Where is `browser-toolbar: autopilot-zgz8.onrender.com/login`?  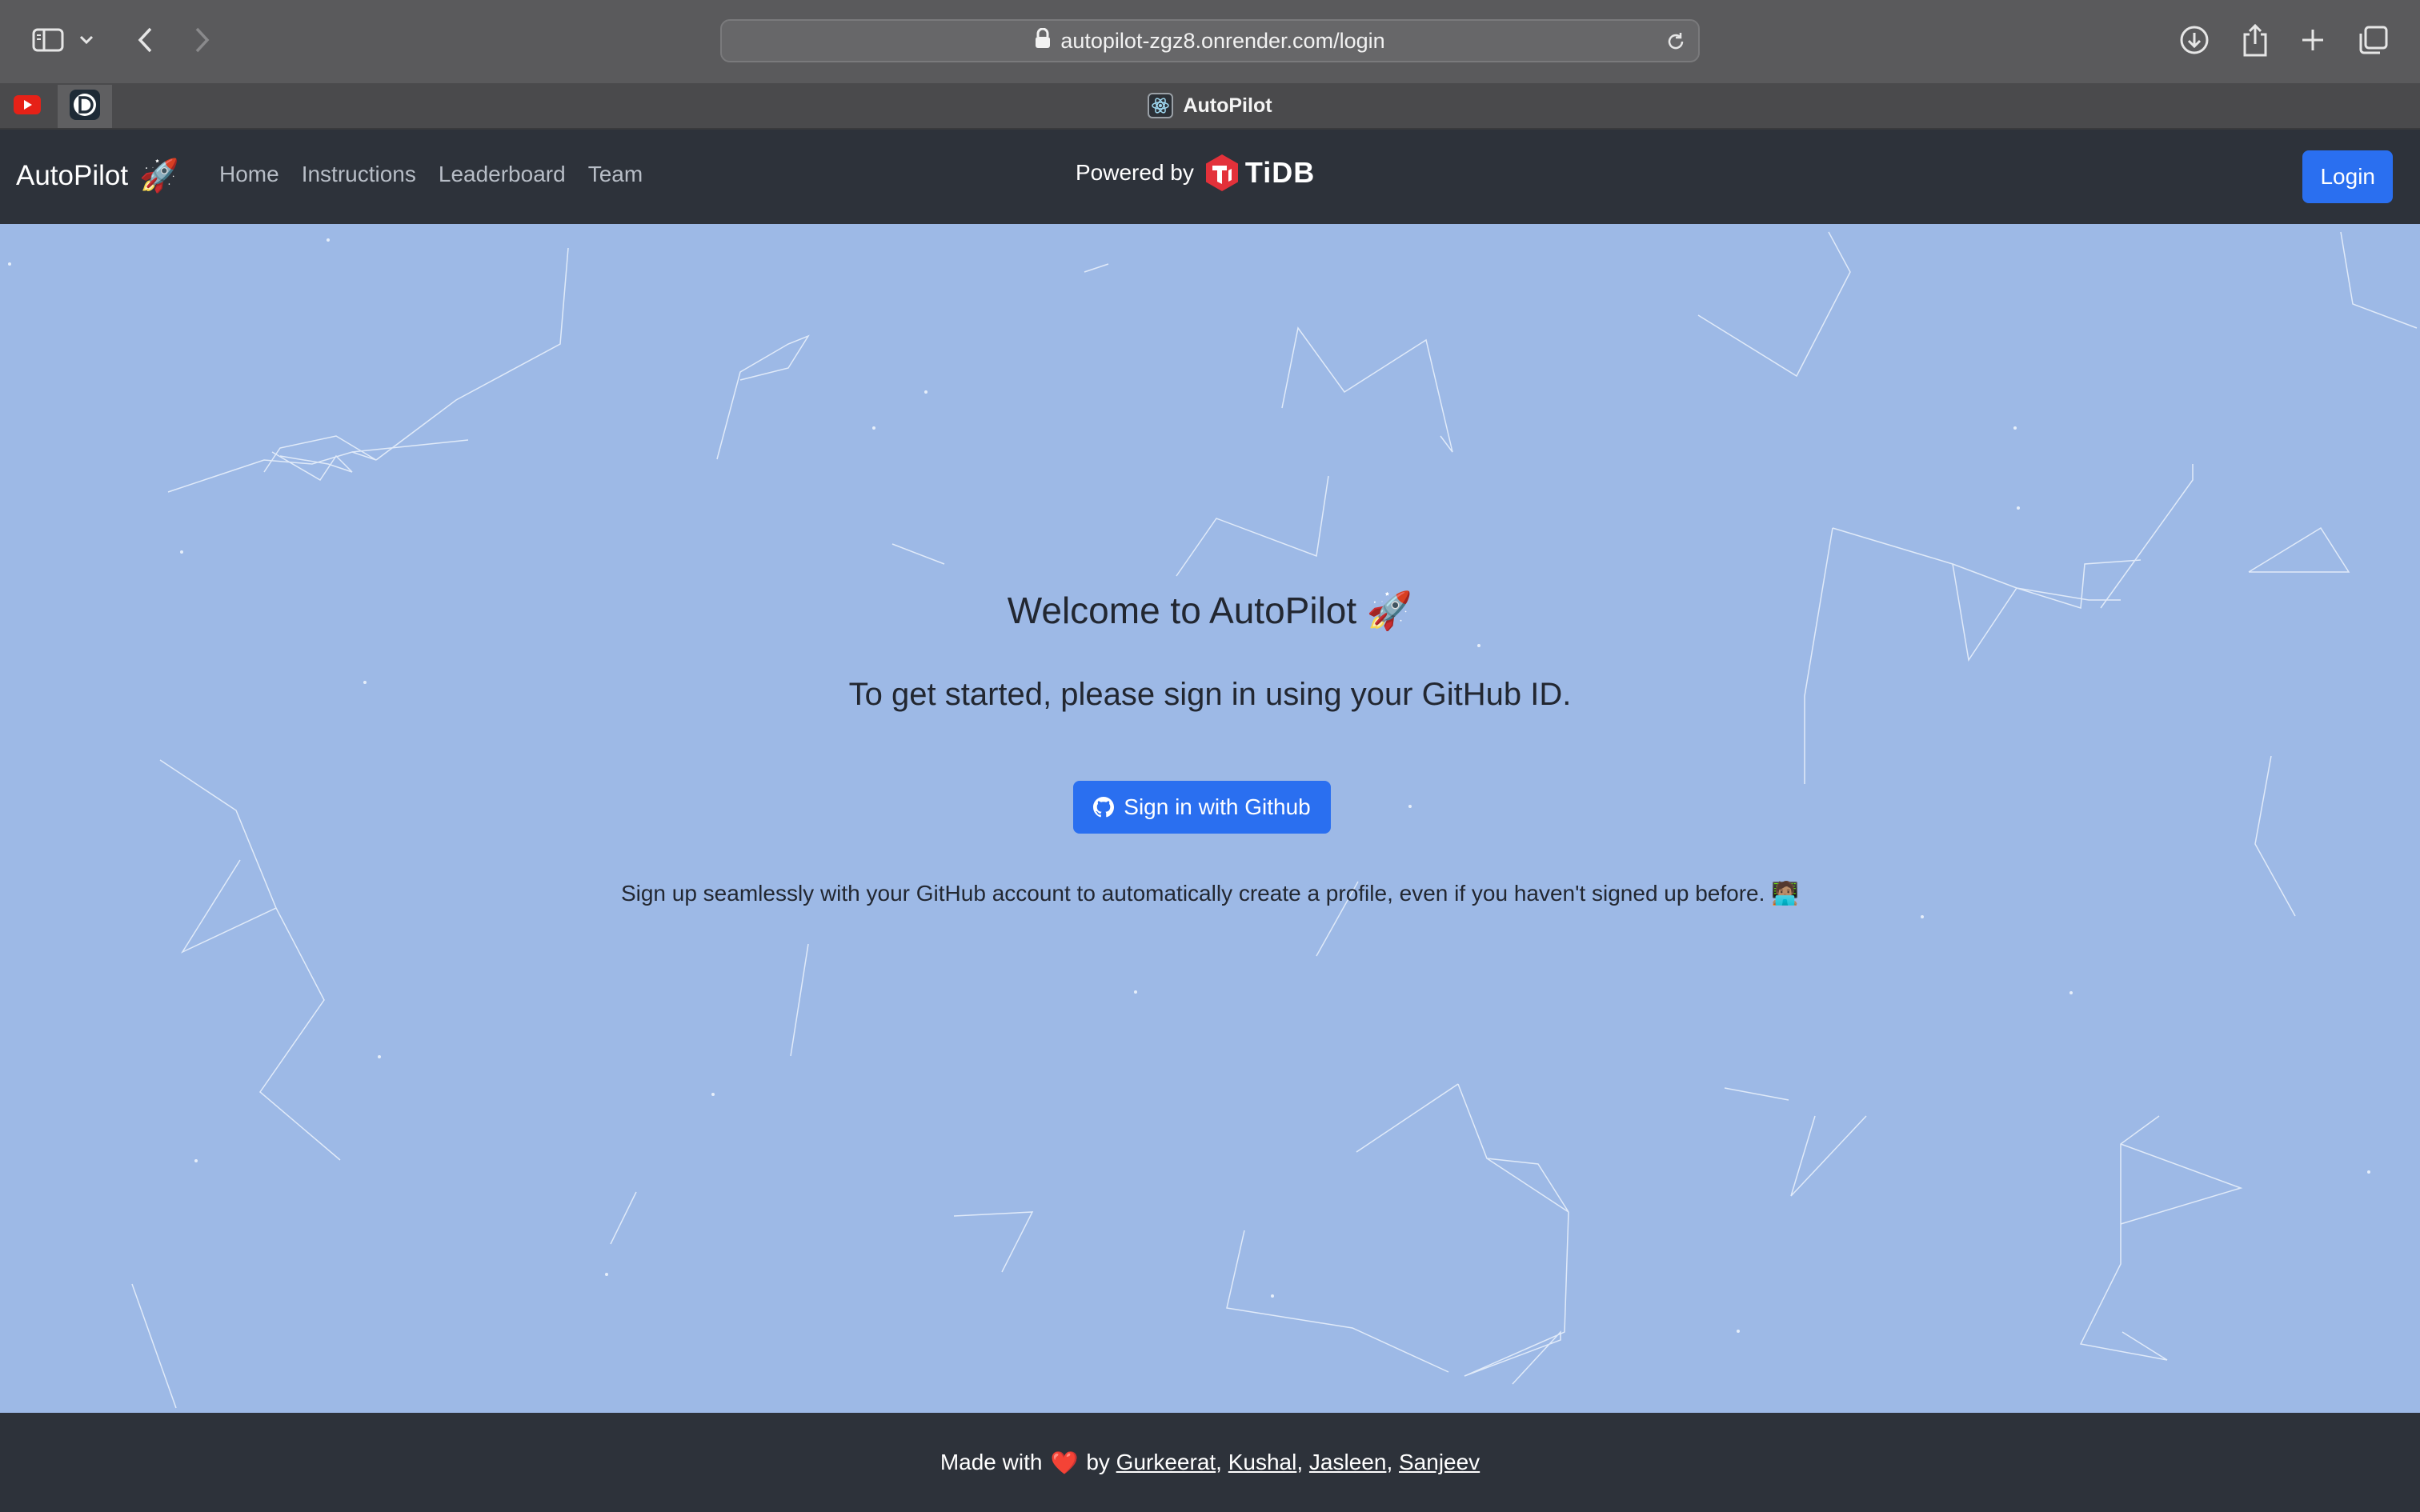 browser-toolbar: autopilot-zgz8.onrender.com/login is located at coordinates (1210, 41).